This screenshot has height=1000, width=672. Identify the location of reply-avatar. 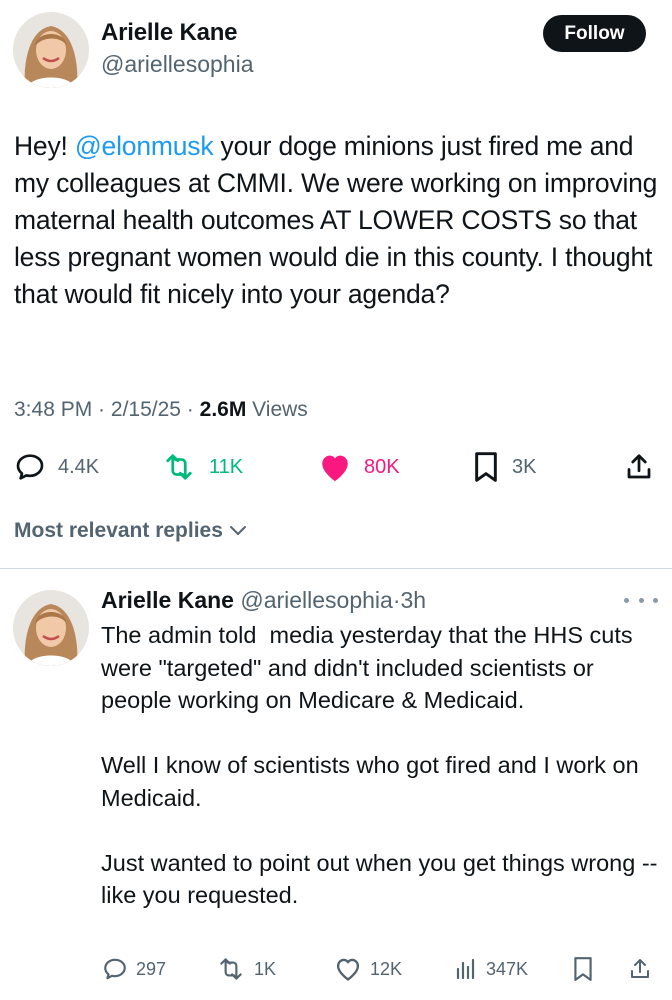
(51, 628).